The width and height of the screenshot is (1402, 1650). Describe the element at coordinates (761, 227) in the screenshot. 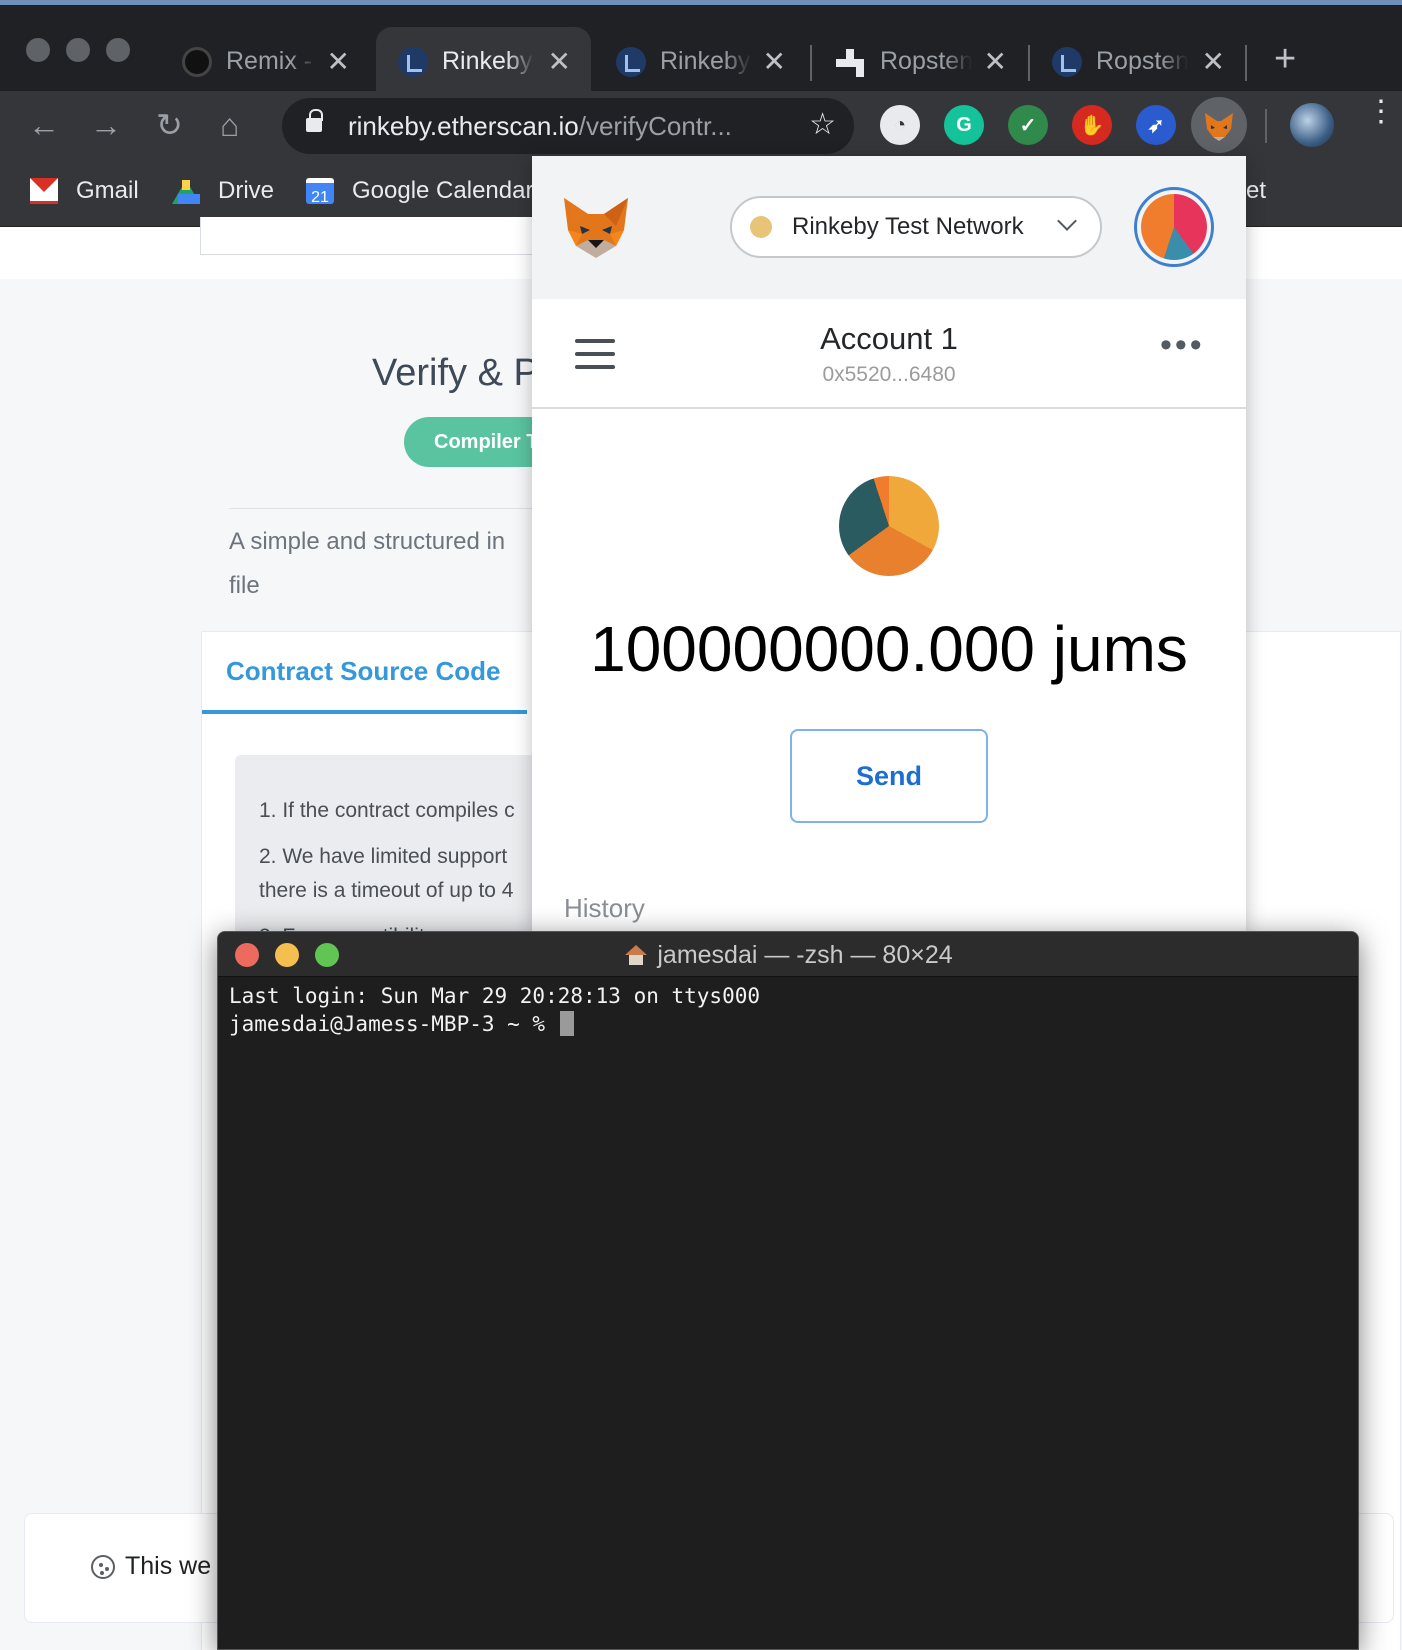

I see `network-status-dot` at that location.